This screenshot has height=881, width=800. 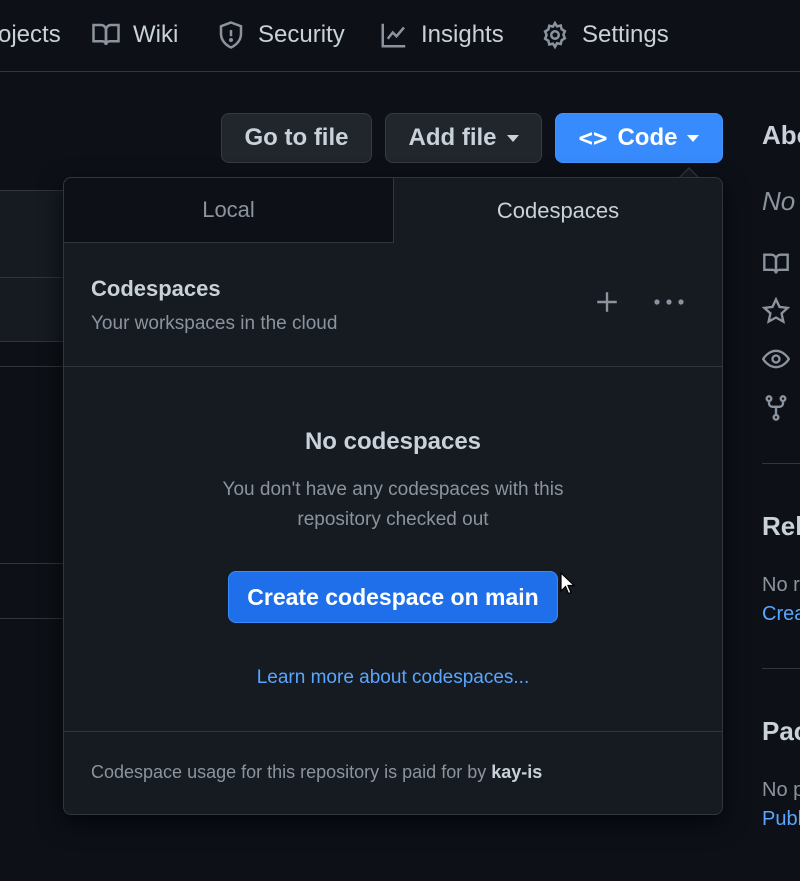 What do you see at coordinates (517, 772) in the screenshot?
I see `billing-owner: kay-is` at bounding box center [517, 772].